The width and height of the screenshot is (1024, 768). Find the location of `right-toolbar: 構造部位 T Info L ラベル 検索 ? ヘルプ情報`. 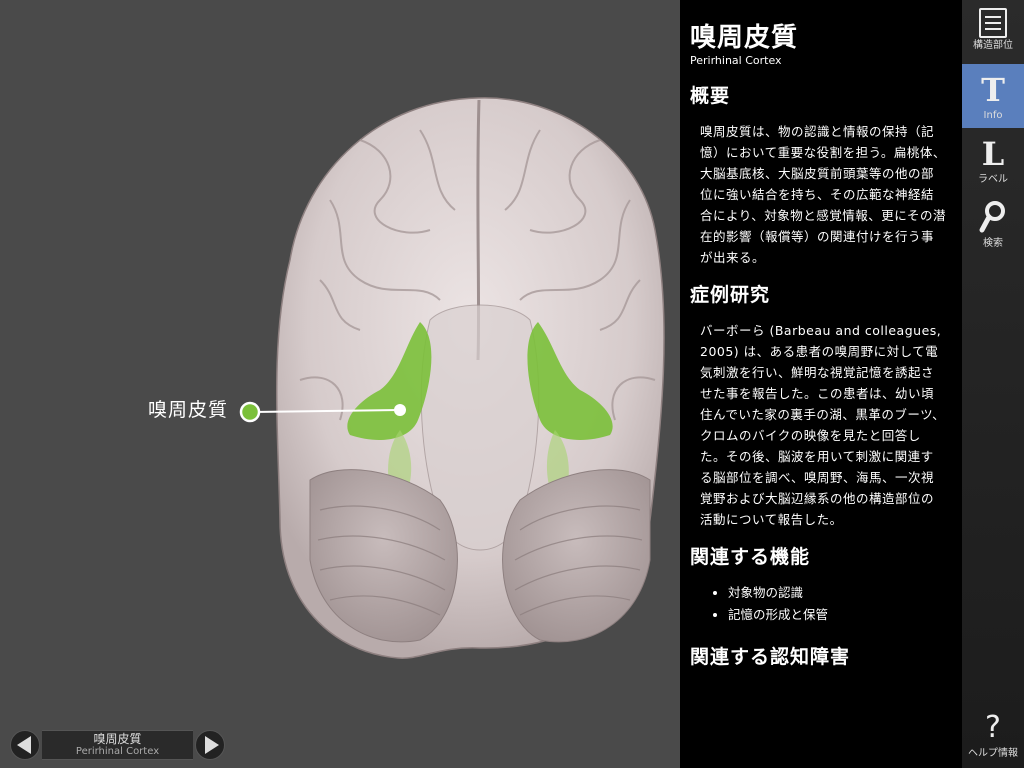

right-toolbar: 構造部位 T Info L ラベル 検索 ? ヘルプ情報 is located at coordinates (993, 384).